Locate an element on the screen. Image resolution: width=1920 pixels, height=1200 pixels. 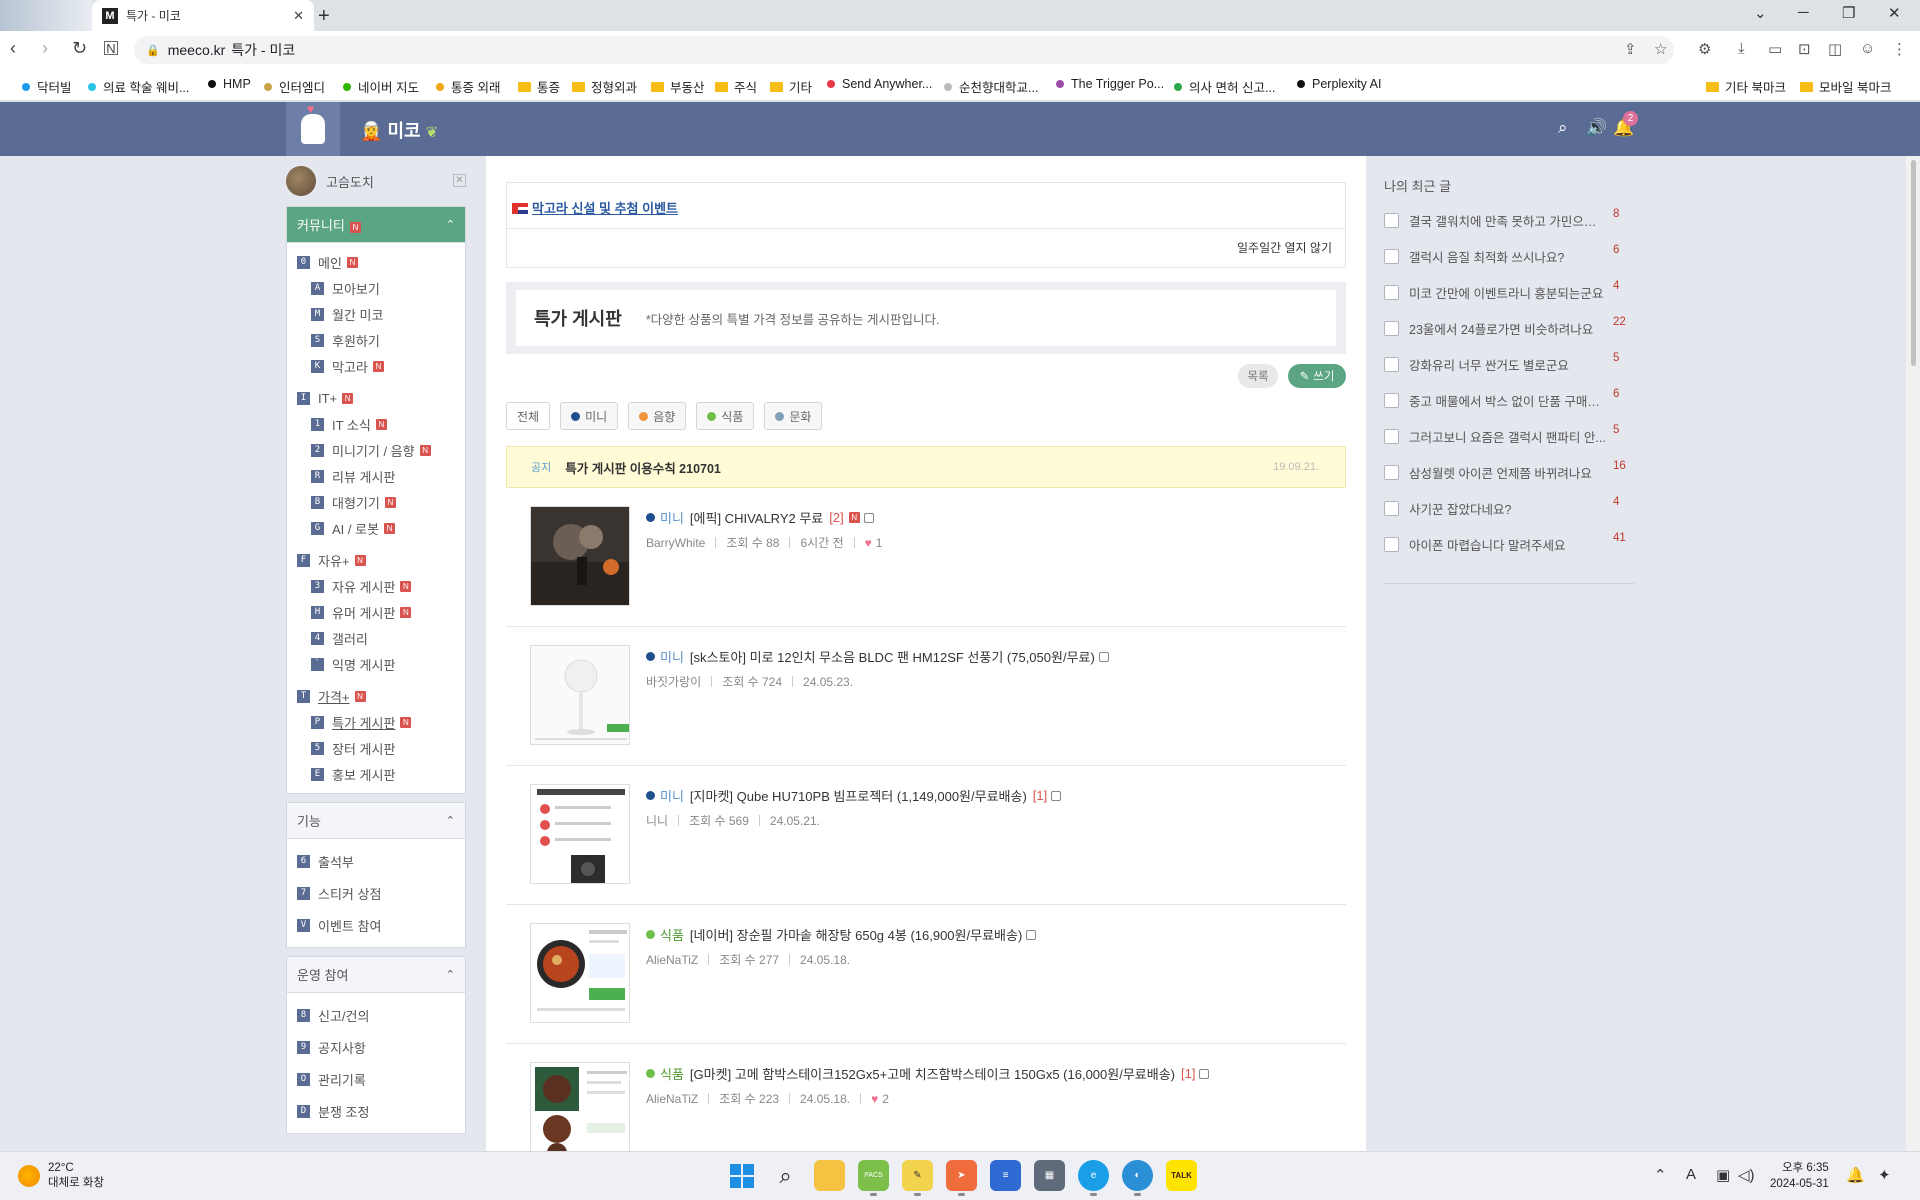
avatar is located at coordinates (301, 181).